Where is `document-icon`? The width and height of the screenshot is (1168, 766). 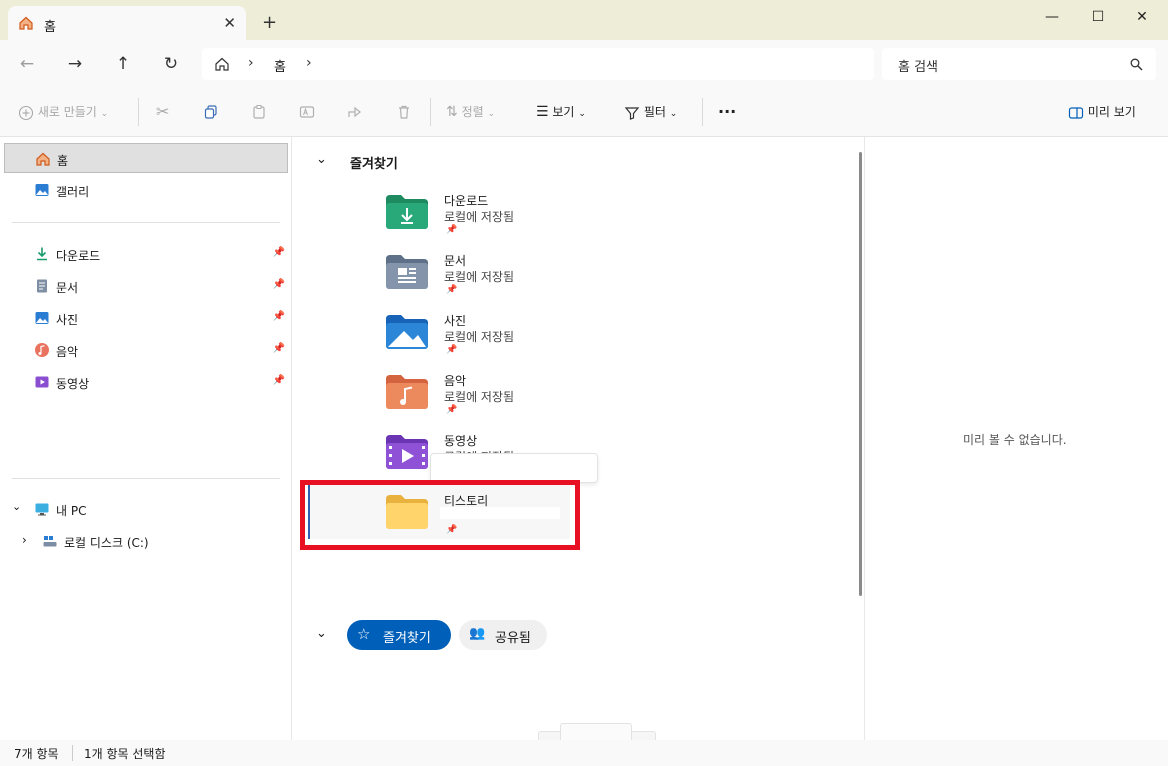 document-icon is located at coordinates (42, 286).